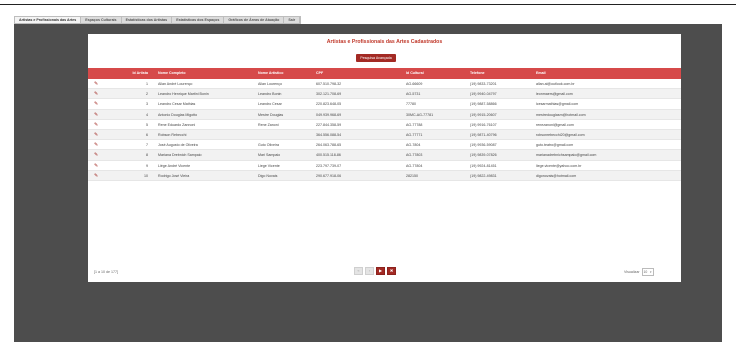 This screenshot has width=736, height=342. Describe the element at coordinates (147, 84) in the screenshot. I see `cell-id: 1` at that location.